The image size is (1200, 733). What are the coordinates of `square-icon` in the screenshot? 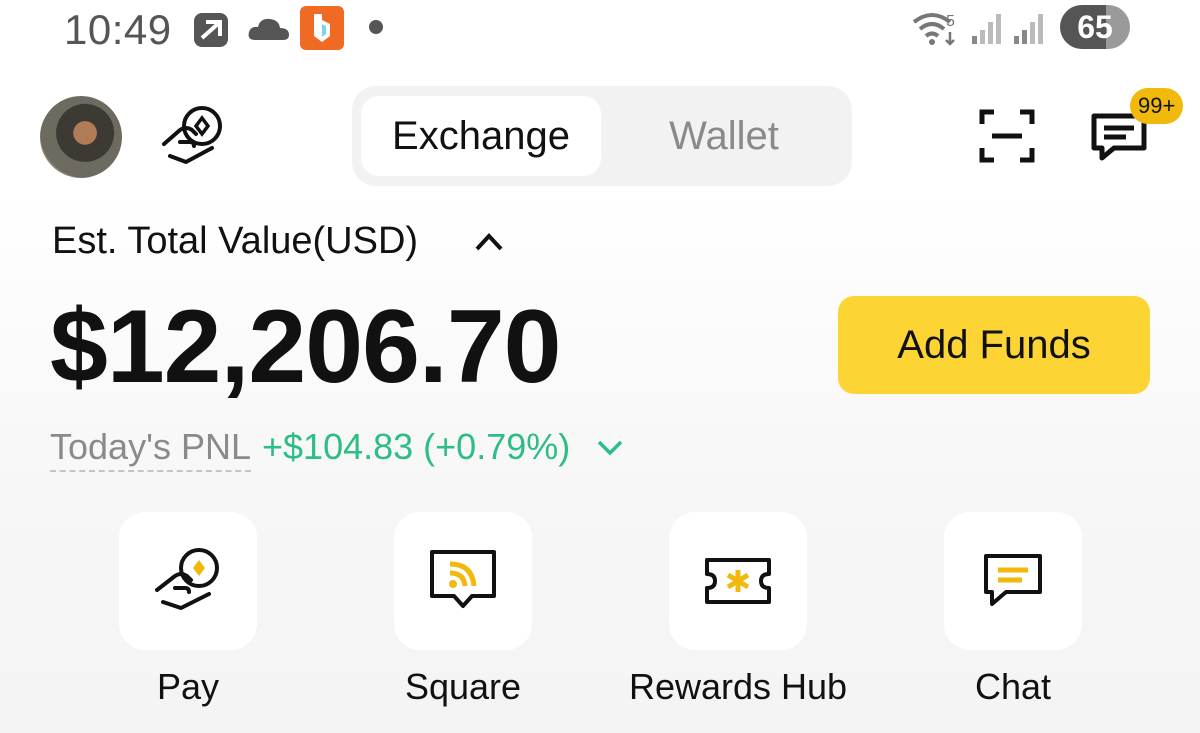 It's located at (463, 579).